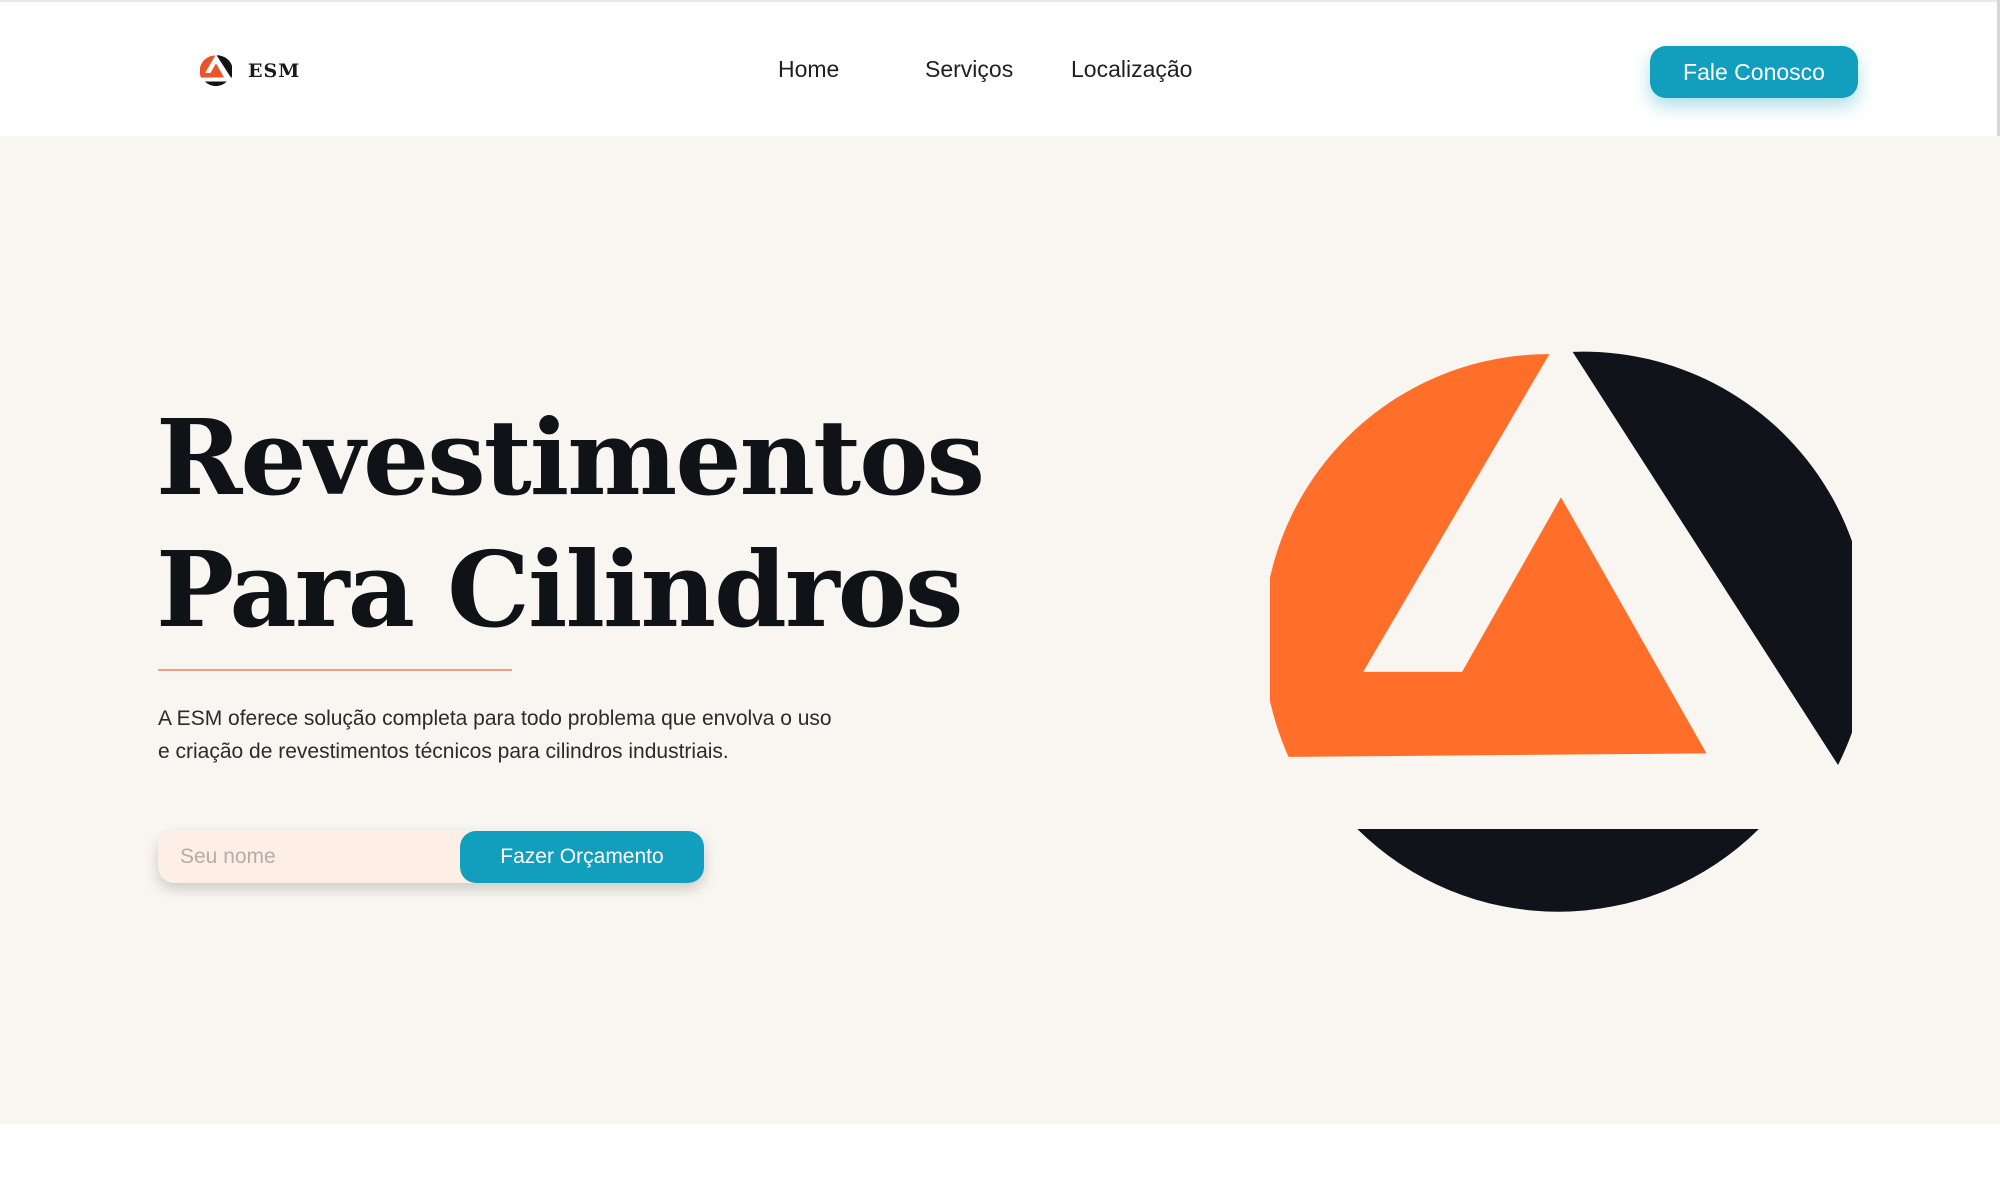  I want to click on brand-name: ESM, so click(274, 71).